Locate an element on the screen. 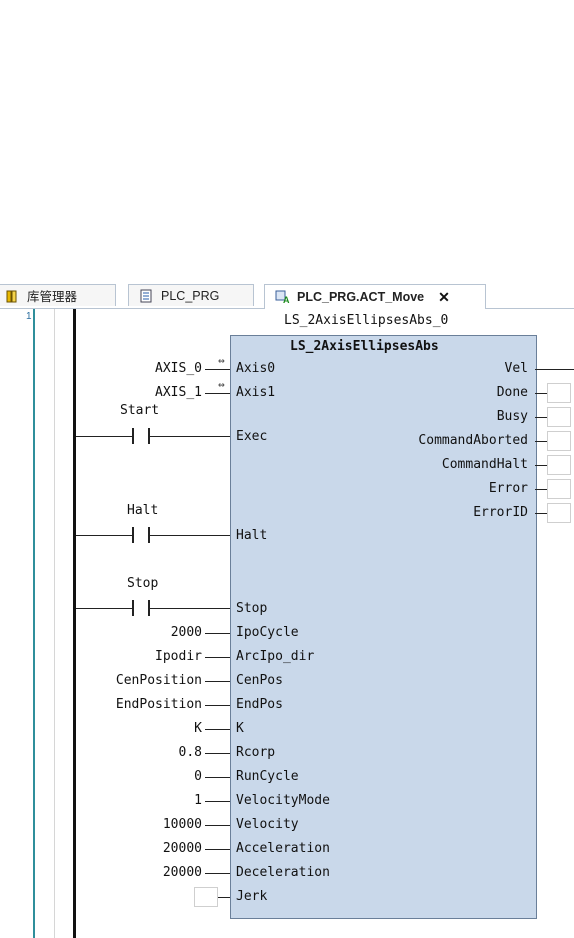 The width and height of the screenshot is (574, 938). input-value: 0 is located at coordinates (198, 777).